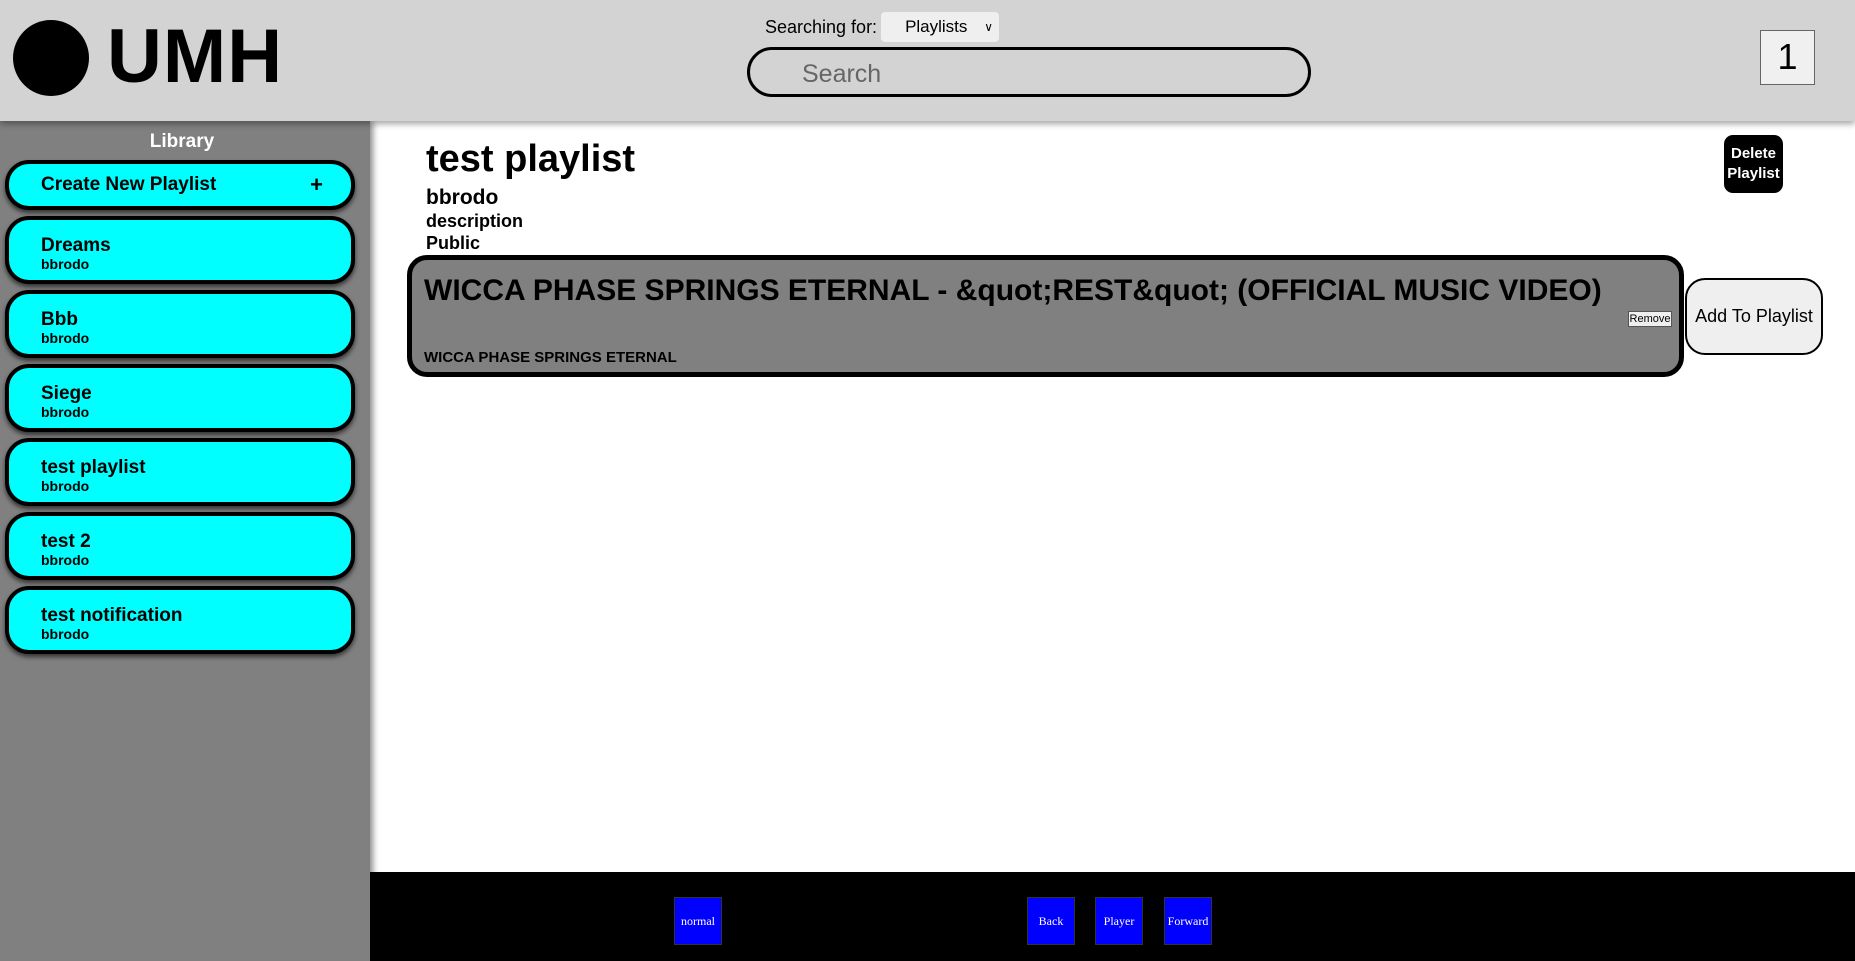 The image size is (1855, 961). Describe the element at coordinates (1042, 74) in the screenshot. I see `search-input` at that location.